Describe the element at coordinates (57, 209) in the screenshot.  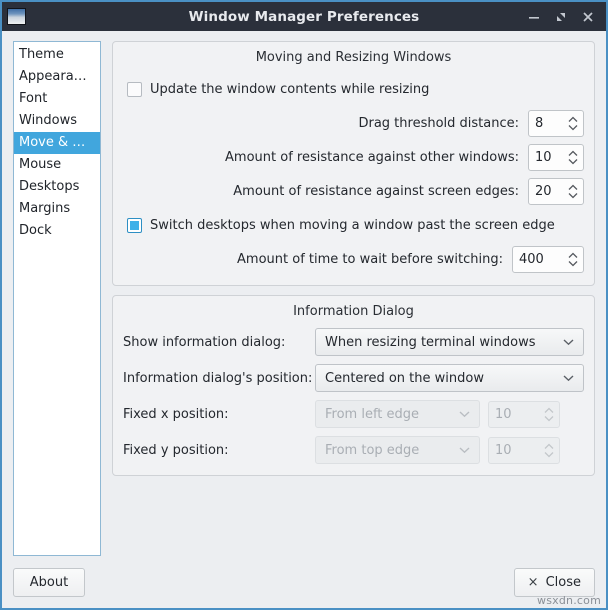
I see `sidebar-item-margins: Margins` at that location.